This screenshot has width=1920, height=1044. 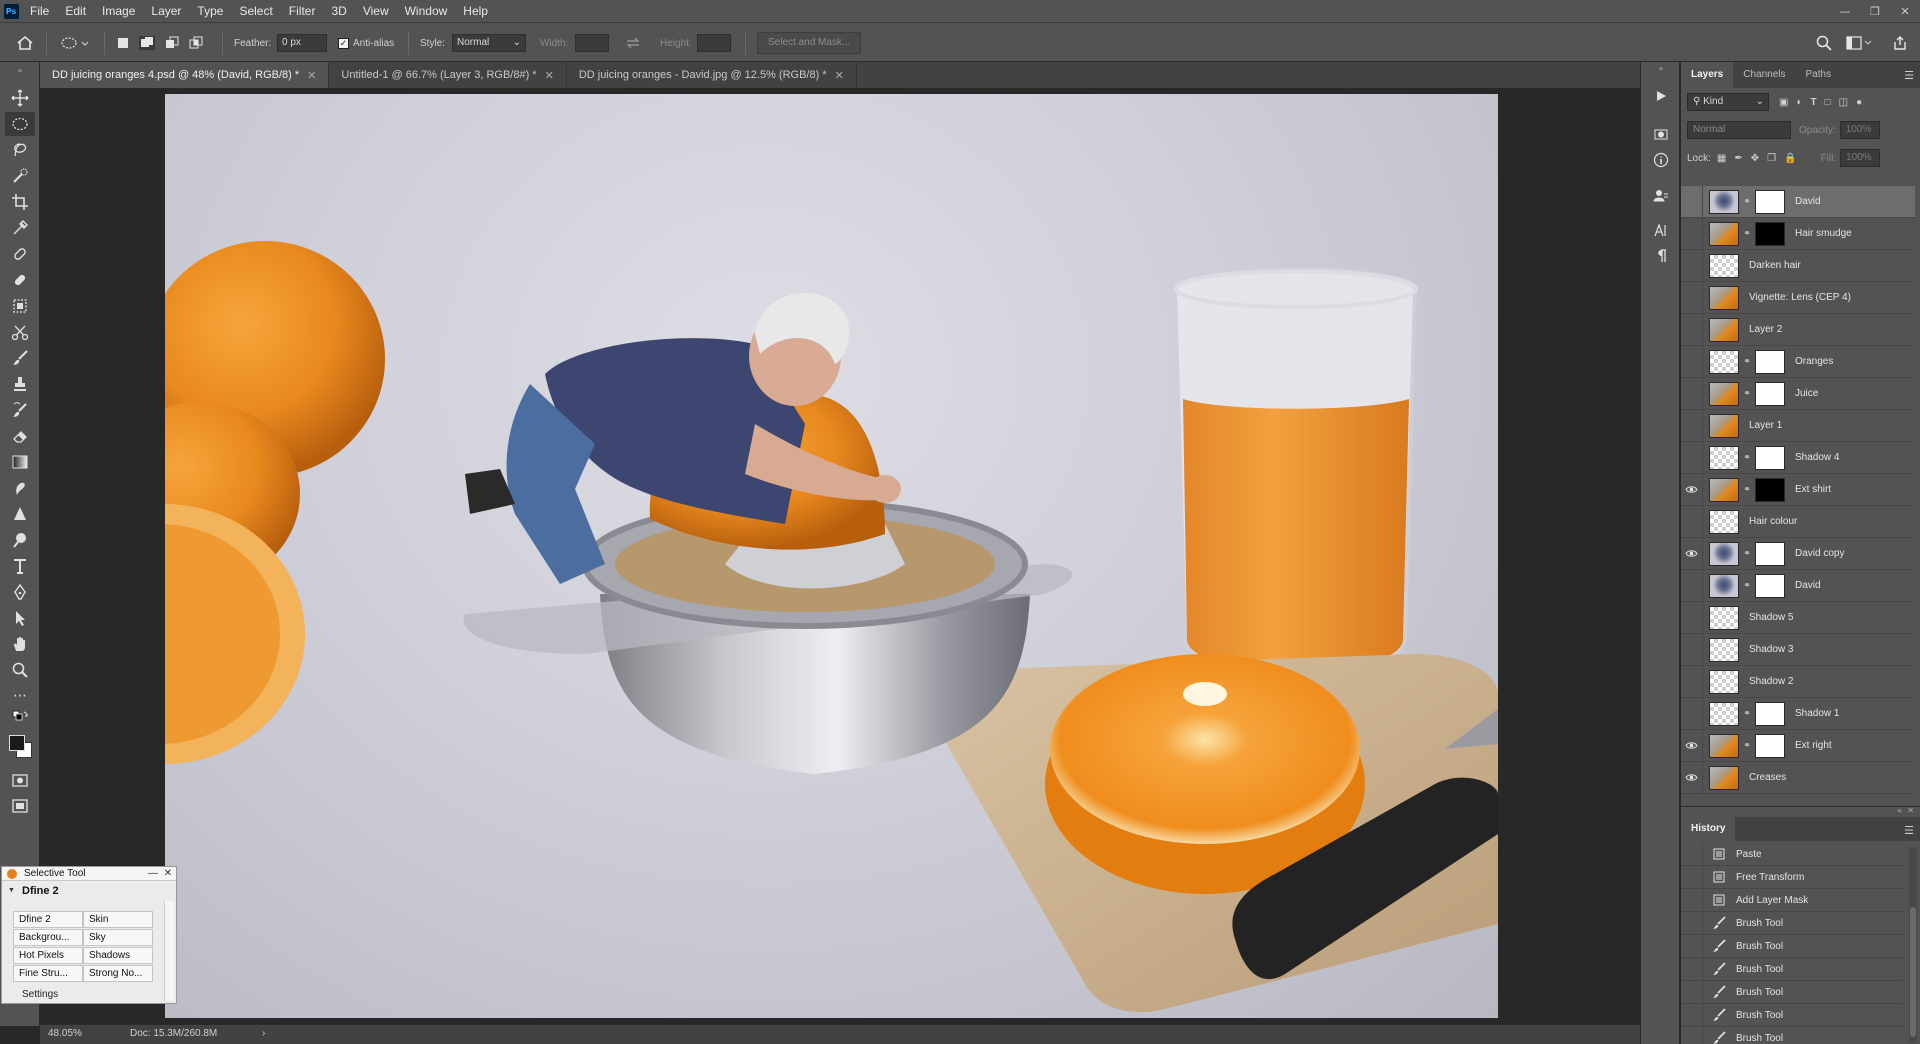 What do you see at coordinates (20, 746) in the screenshot?
I see `color-swatches` at bounding box center [20, 746].